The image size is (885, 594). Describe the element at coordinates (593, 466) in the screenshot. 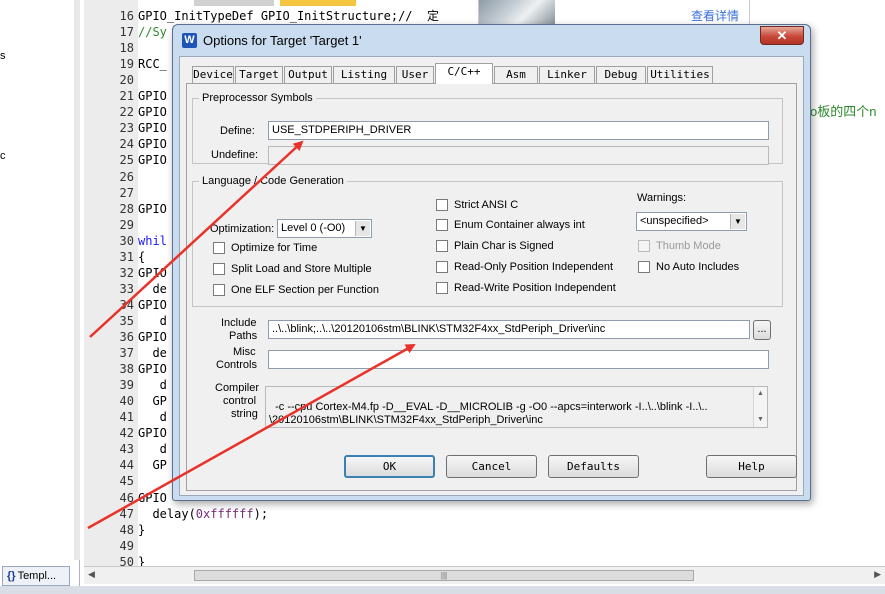

I see `defaults-button: Defaults` at that location.